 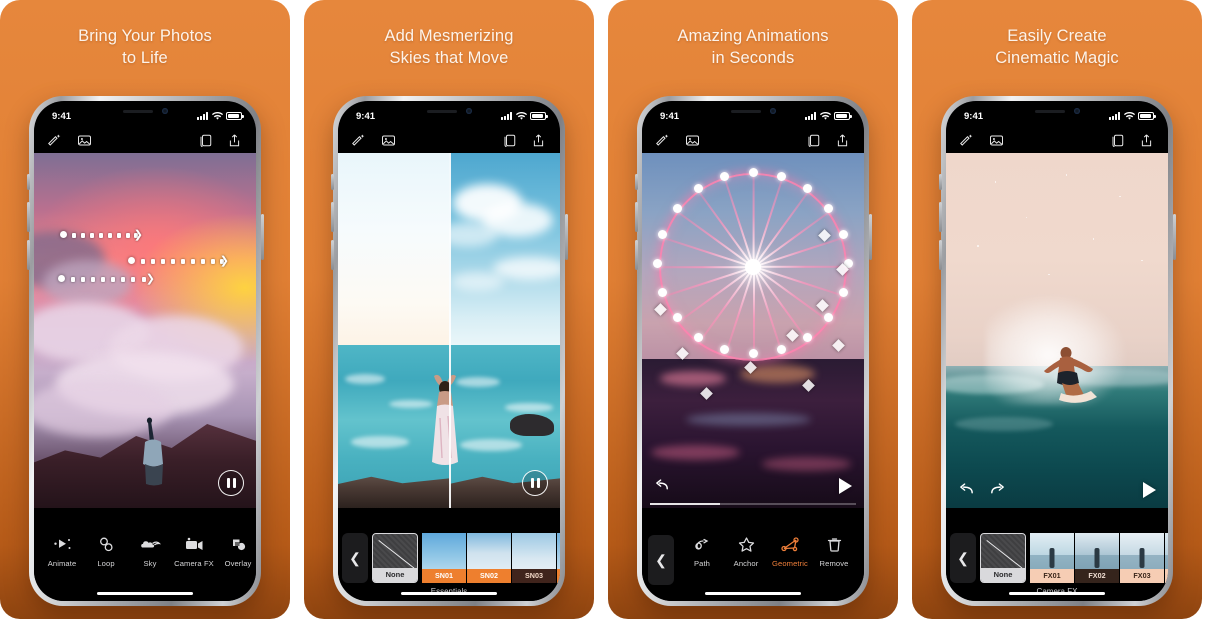 I want to click on tool-label: Animate, so click(x=62, y=563).